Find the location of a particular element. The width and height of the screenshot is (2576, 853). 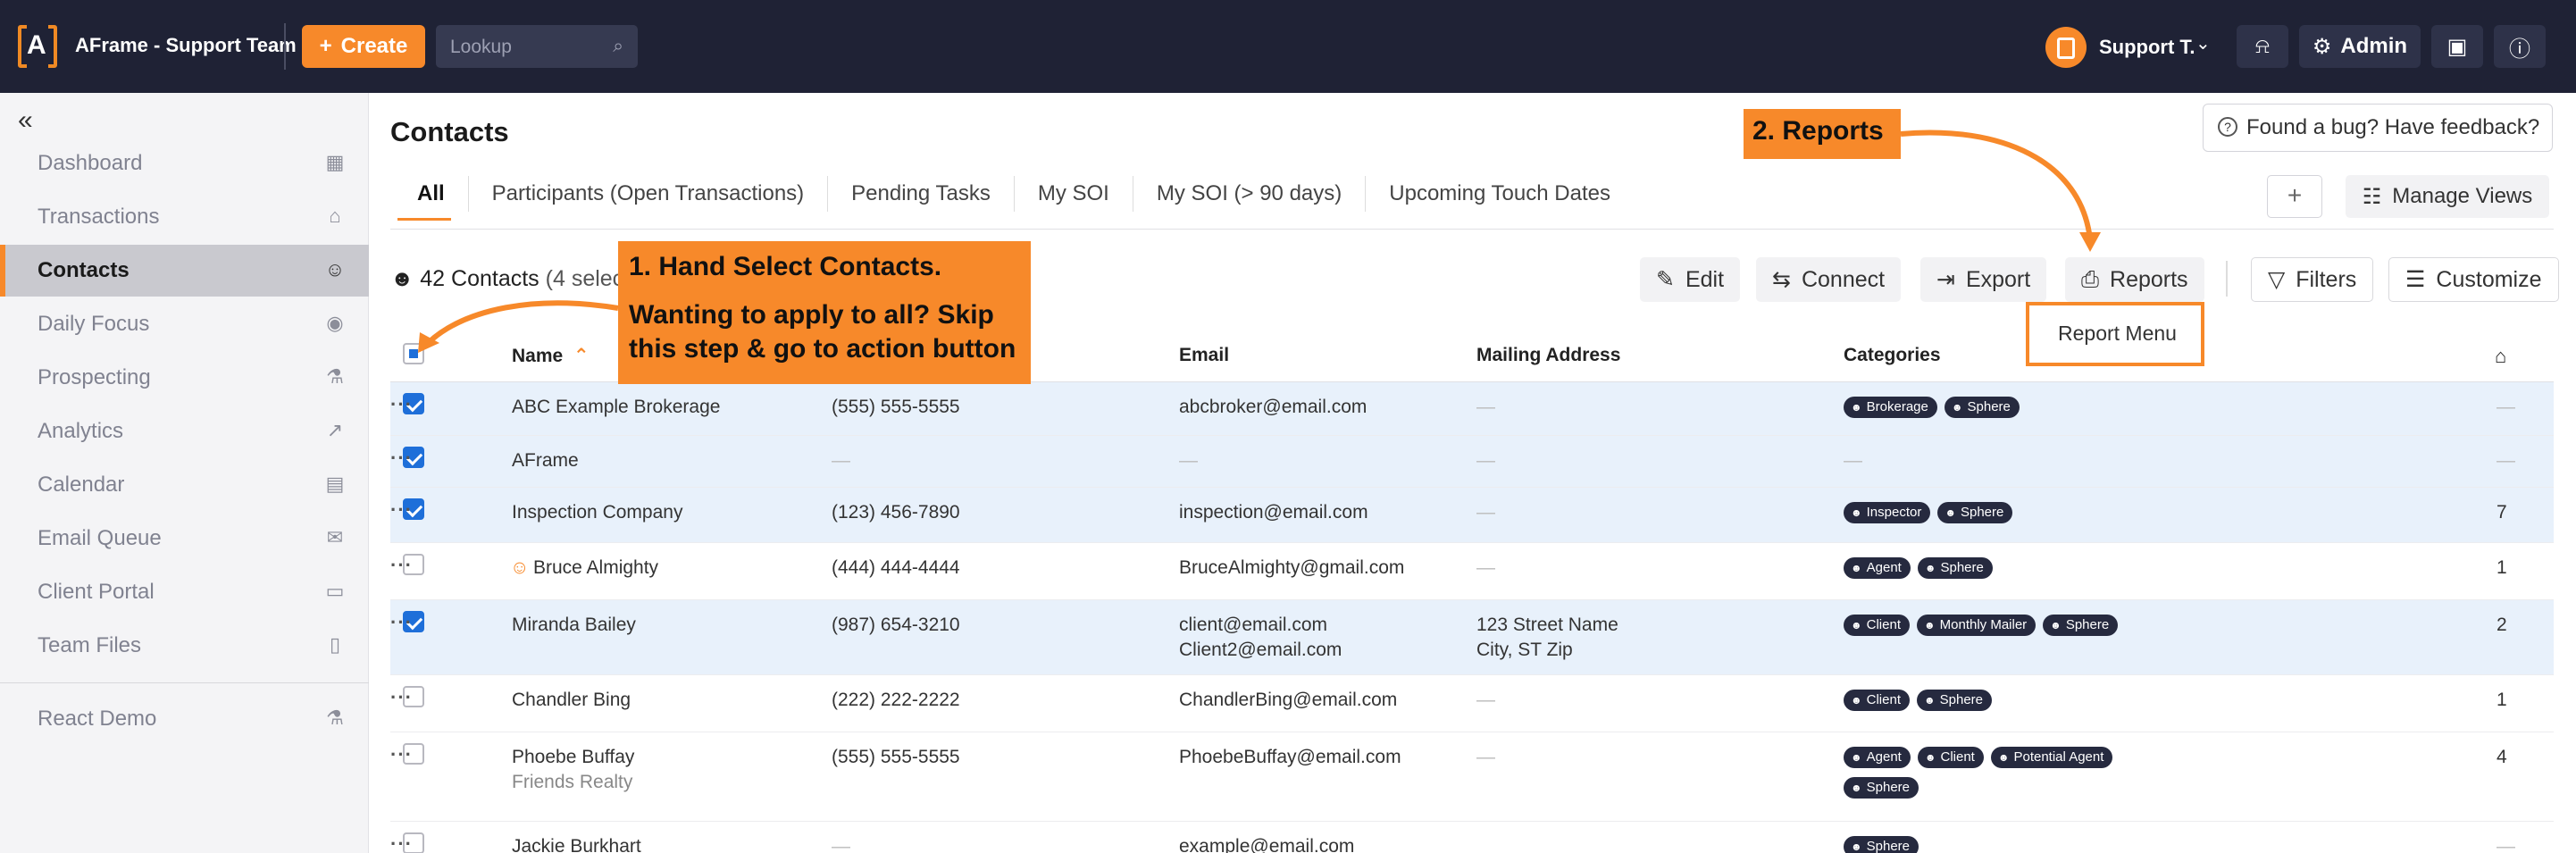

contact-name: Phoebe Buffay is located at coordinates (573, 757).